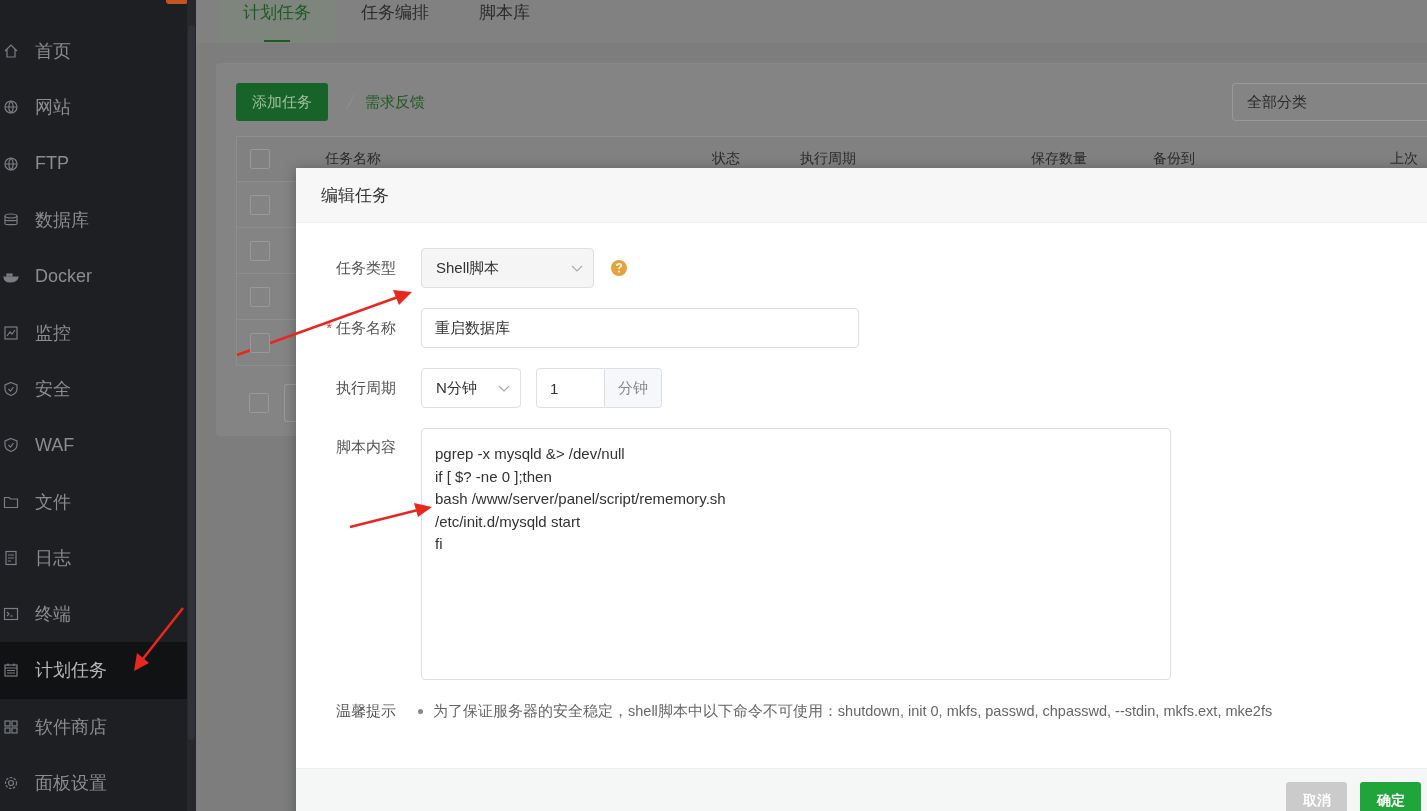  What do you see at coordinates (93, 332) in the screenshot?
I see `sidebar-item: 监控` at bounding box center [93, 332].